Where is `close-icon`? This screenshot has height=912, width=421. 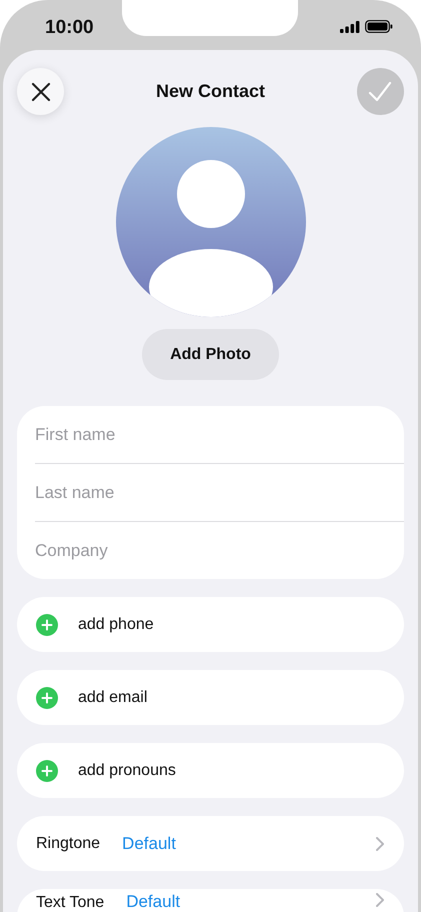
close-icon is located at coordinates (40, 92).